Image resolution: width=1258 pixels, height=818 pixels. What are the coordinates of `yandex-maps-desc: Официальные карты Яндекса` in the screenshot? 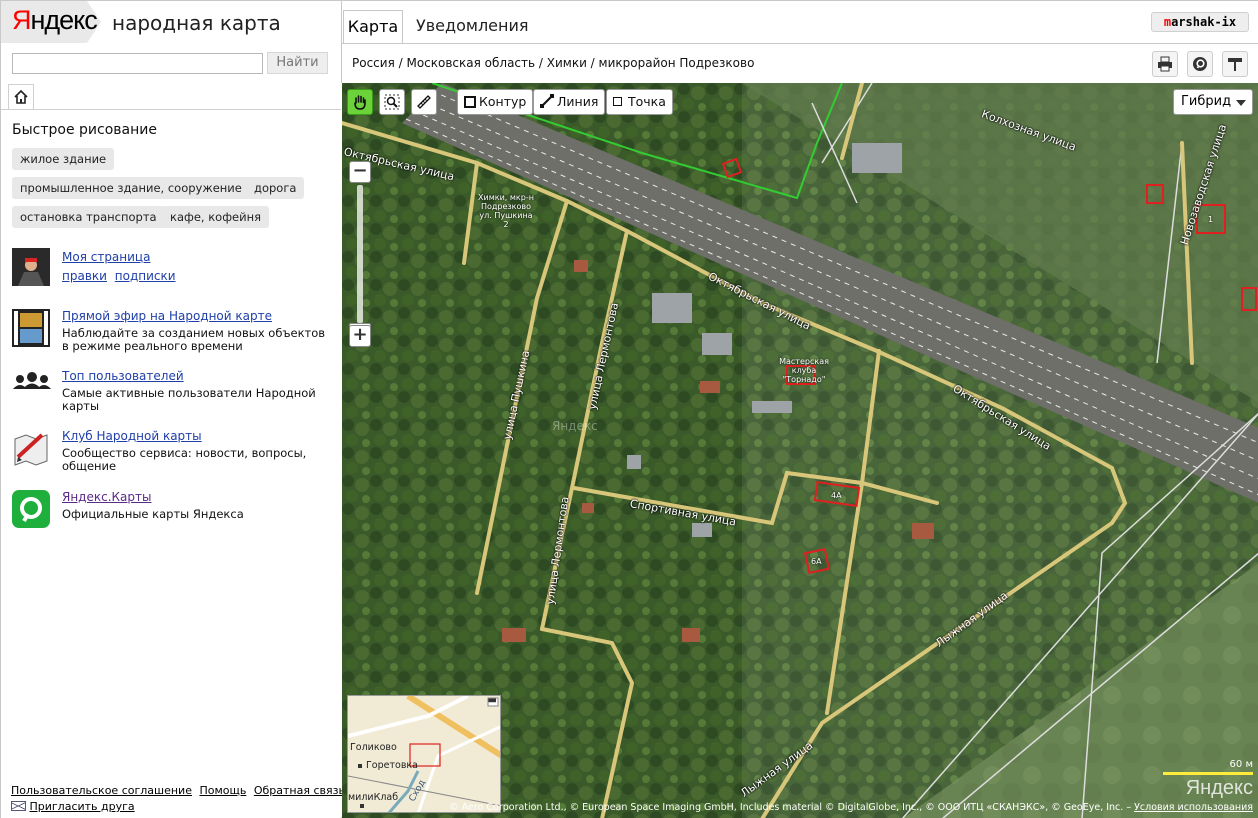 It's located at (153, 514).